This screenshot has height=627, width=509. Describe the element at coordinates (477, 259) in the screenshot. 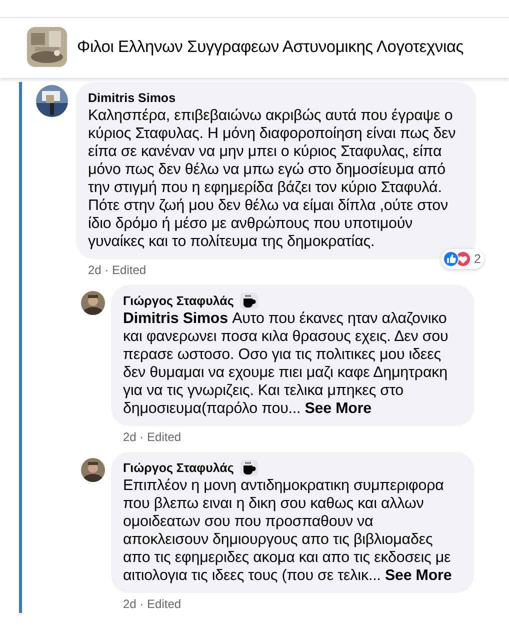

I see `reaction-count: 2` at that location.